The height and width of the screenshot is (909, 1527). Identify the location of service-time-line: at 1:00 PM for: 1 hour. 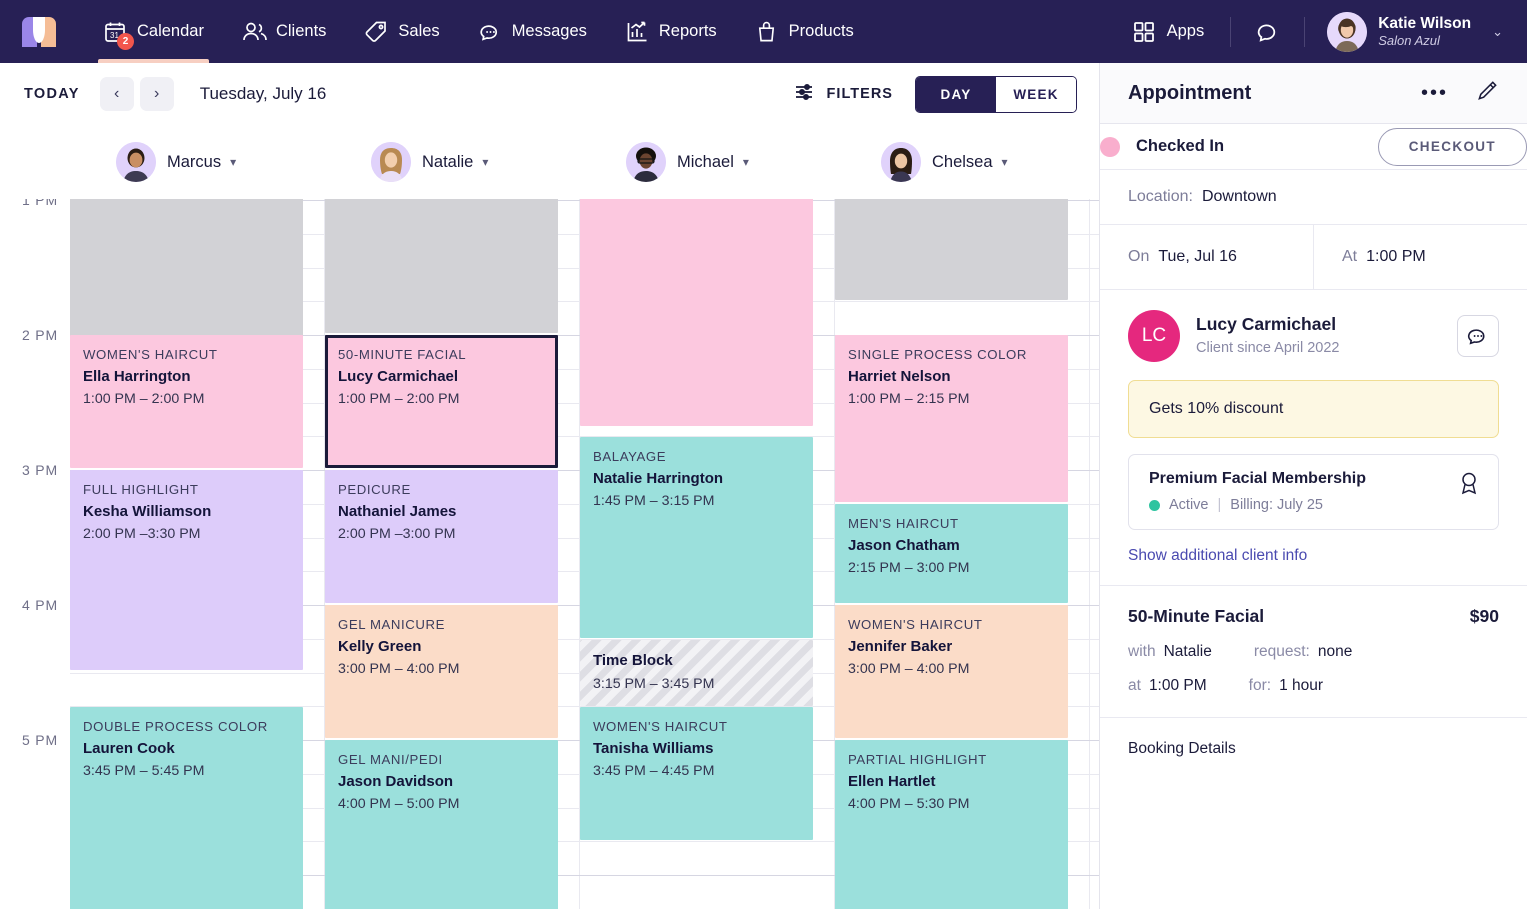
(1313, 686).